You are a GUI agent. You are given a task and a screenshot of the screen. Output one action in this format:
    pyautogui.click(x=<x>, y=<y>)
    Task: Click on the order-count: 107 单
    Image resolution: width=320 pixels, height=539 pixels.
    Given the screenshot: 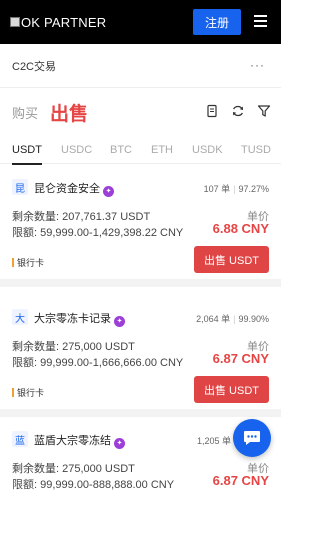 What is the action you would take?
    pyautogui.click(x=217, y=189)
    